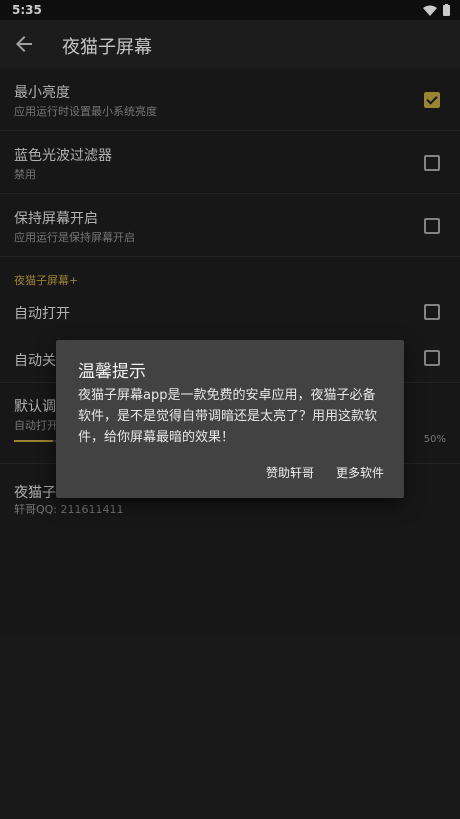 Image resolution: width=460 pixels, height=819 pixels. What do you see at coordinates (112, 372) in the screenshot?
I see `dialog-title: 温馨提示` at bounding box center [112, 372].